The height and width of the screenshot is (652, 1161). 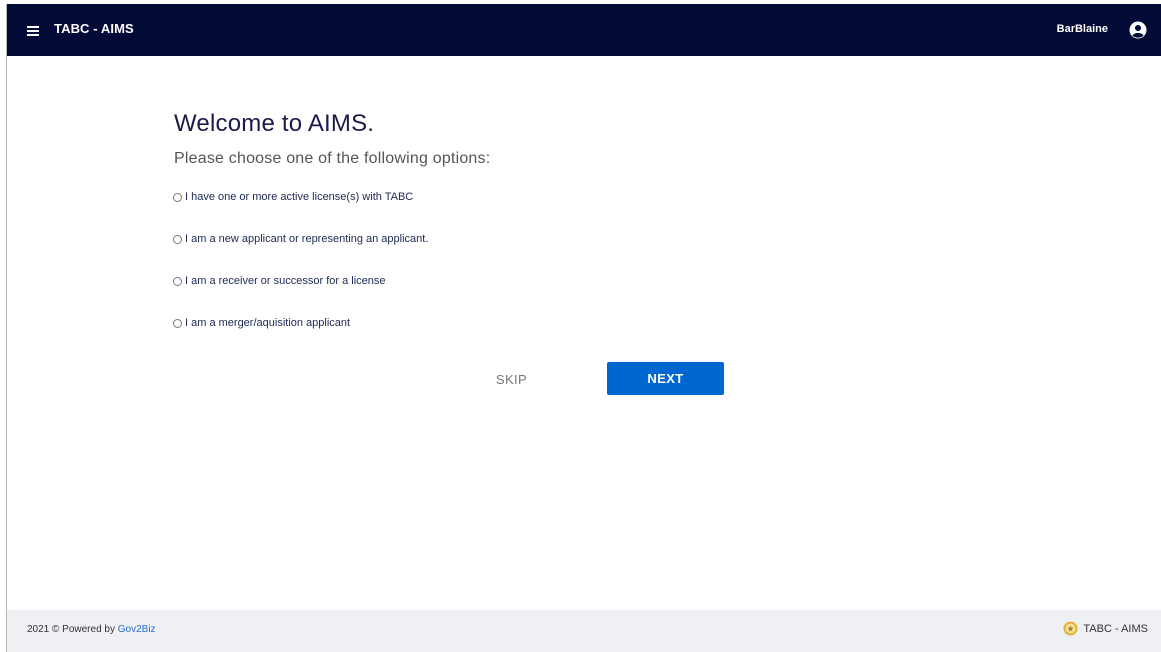 I want to click on gov2biz-link: Gov2Biz, so click(x=137, y=629).